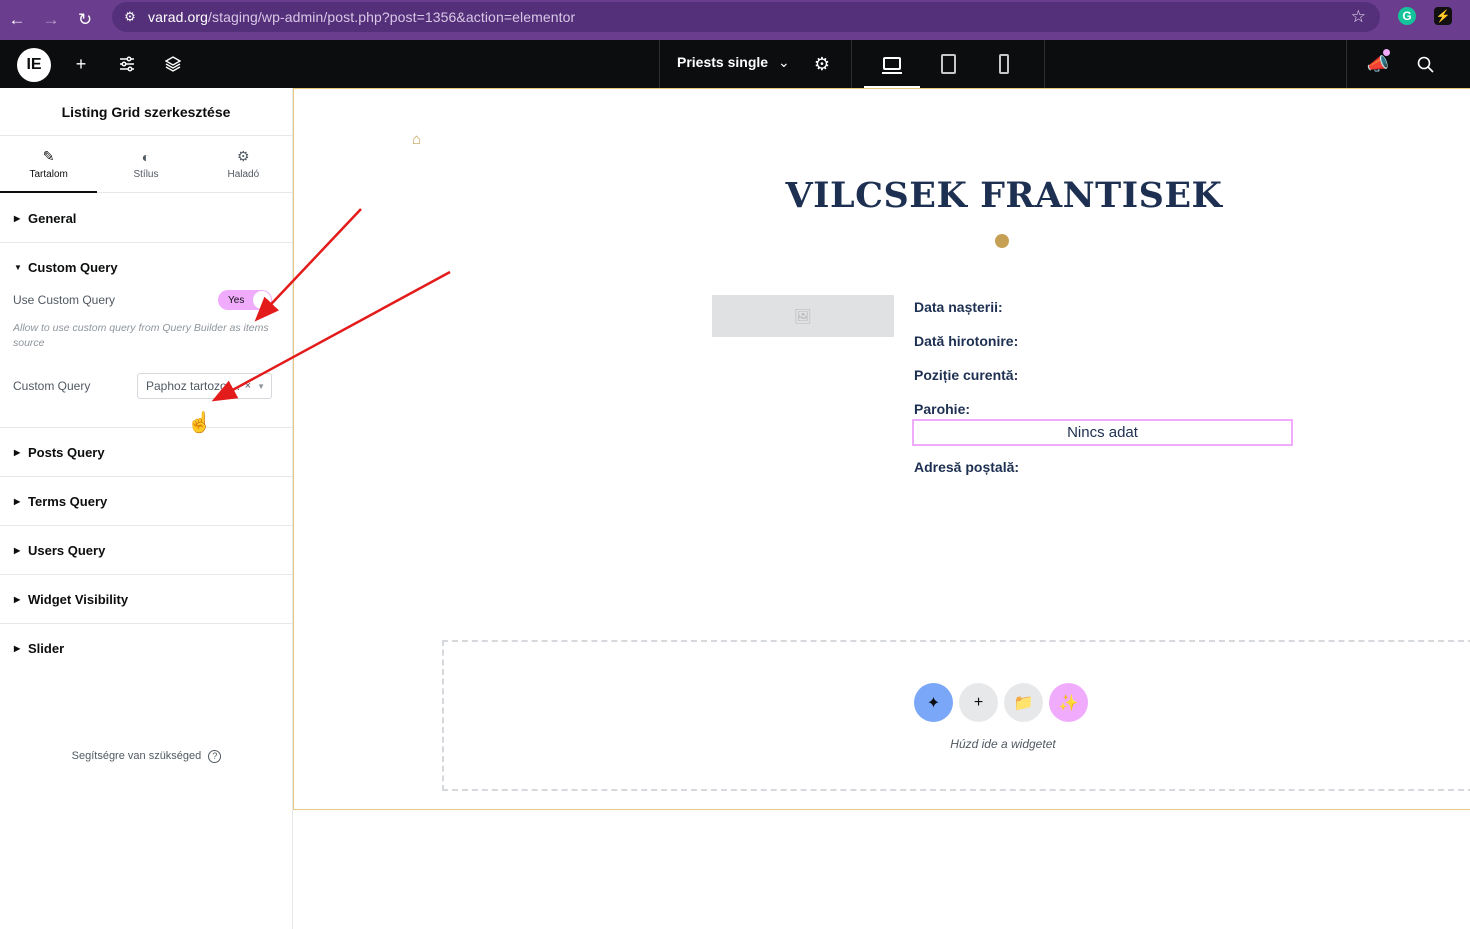 This screenshot has height=929, width=1470. I want to click on tab-content: ✎ Tartalom, so click(49, 164).